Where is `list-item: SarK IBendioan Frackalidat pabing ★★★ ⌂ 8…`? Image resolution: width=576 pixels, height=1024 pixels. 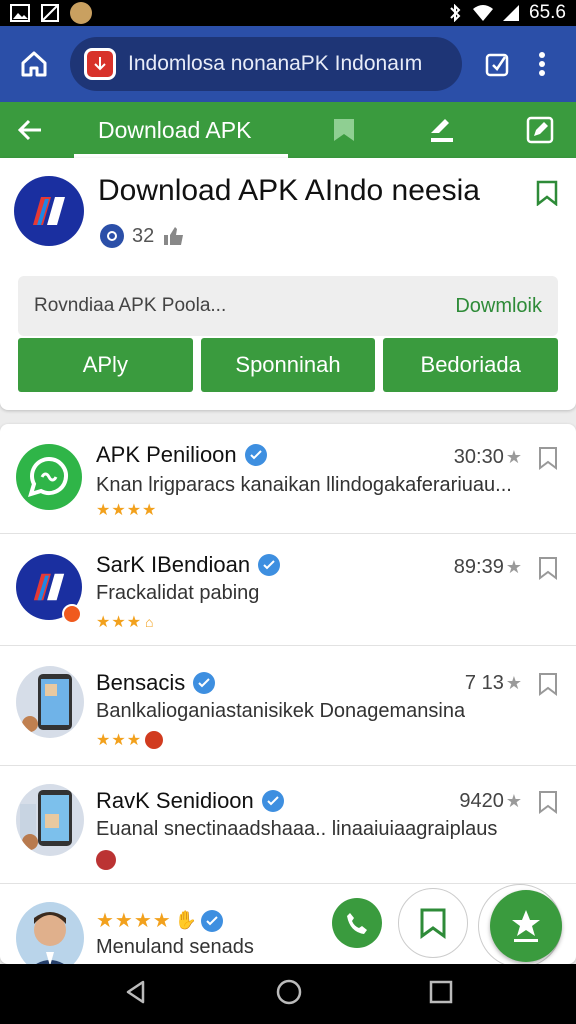
list-item: SarK IBendioan Frackalidat pabing ★★★ ⌂ 8… is located at coordinates (288, 590).